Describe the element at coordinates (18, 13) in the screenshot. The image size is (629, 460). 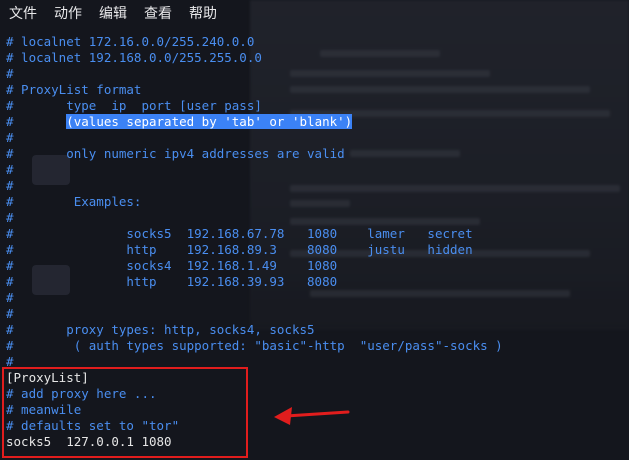
I see `menu-file: 文件` at that location.